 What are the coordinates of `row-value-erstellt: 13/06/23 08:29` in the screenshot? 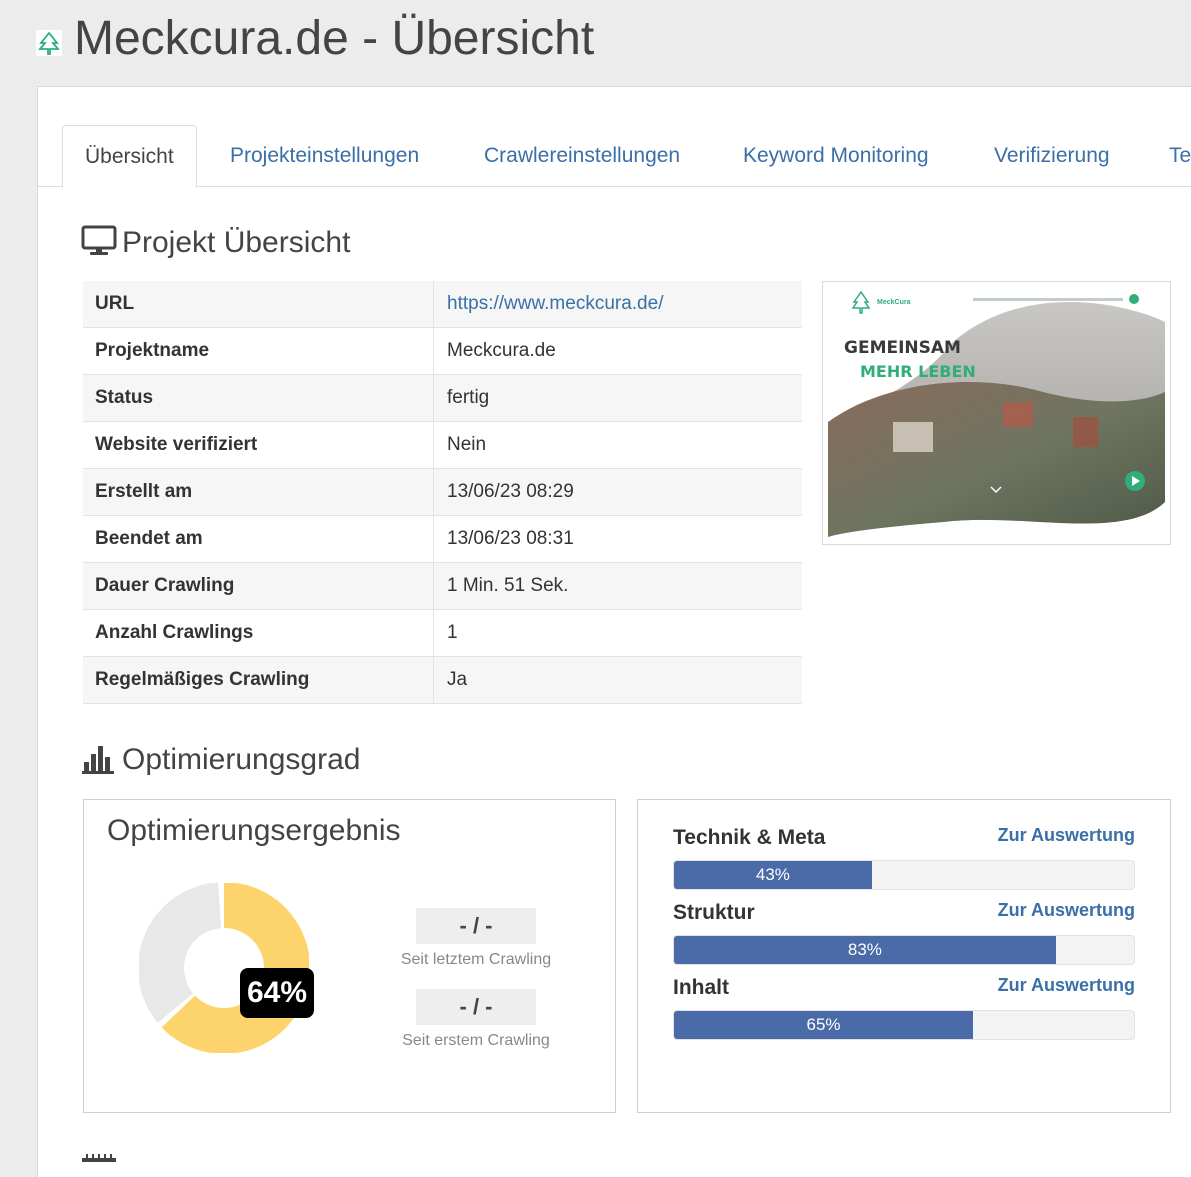 It's located at (510, 491).